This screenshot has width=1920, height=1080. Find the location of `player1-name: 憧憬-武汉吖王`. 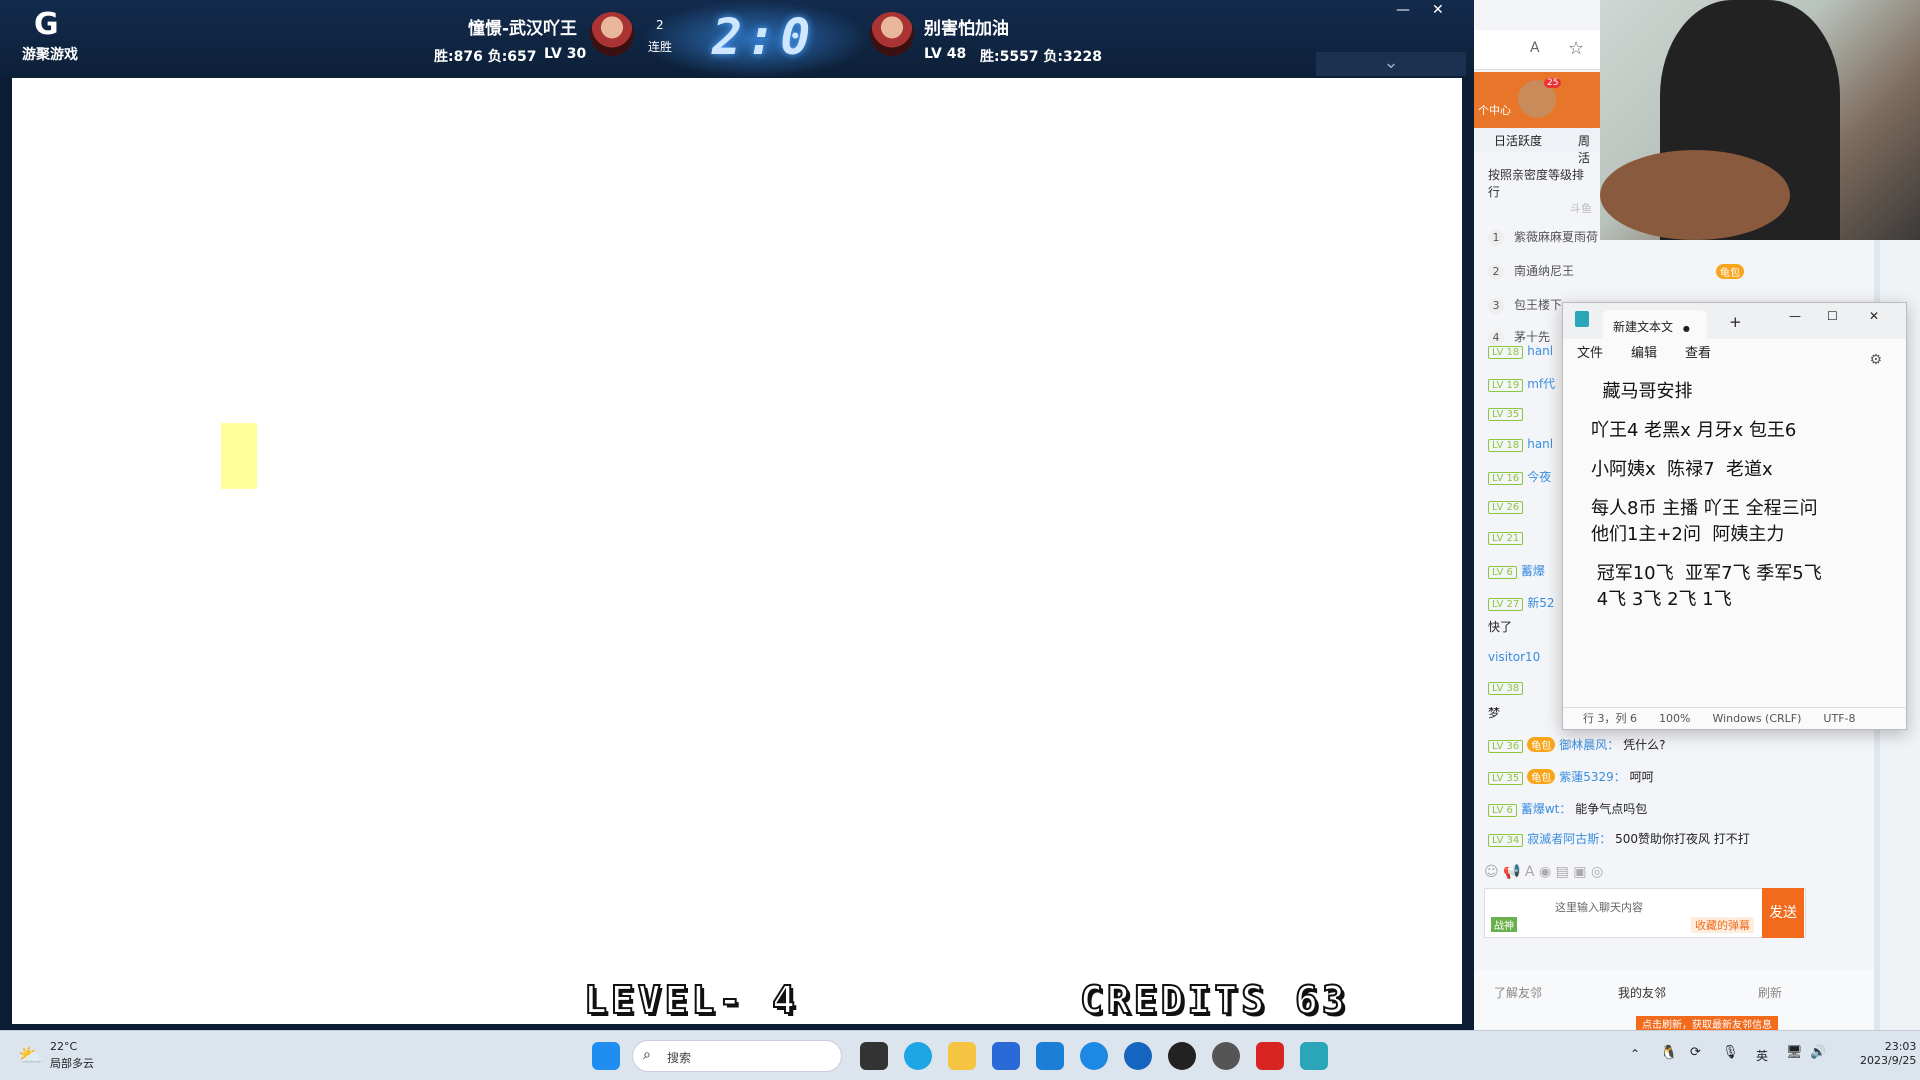

player1-name: 憧憬-武汉吖王 is located at coordinates (523, 29).